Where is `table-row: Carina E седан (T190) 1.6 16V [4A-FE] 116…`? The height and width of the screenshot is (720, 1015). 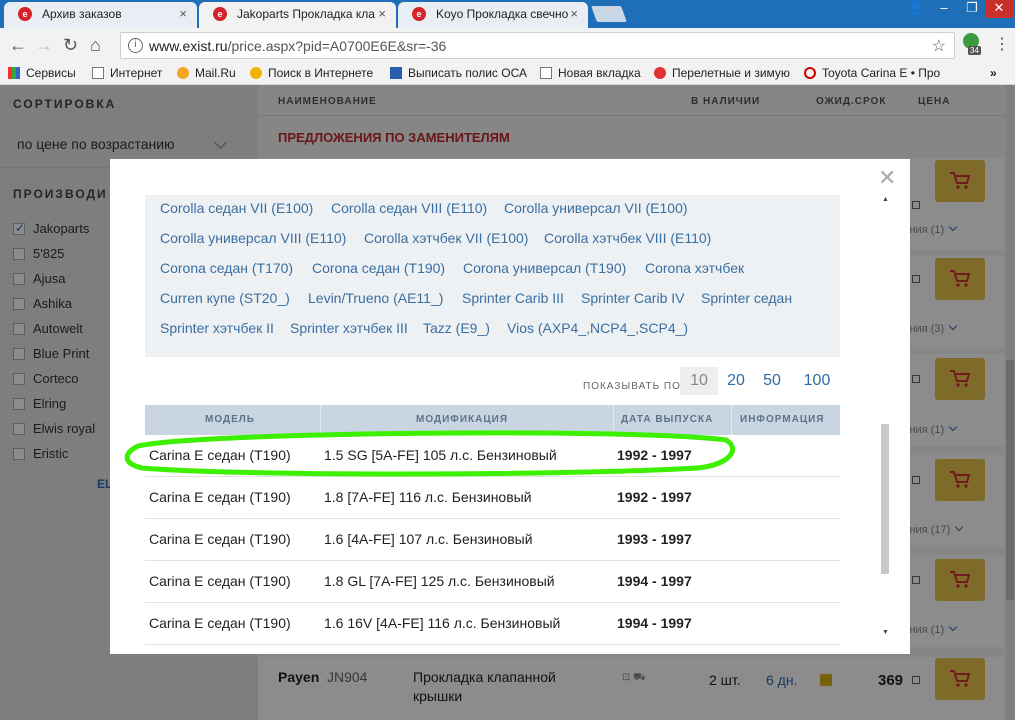
table-row: Carina E седан (T190) 1.6 16V [4A-FE] 116… is located at coordinates (492, 624).